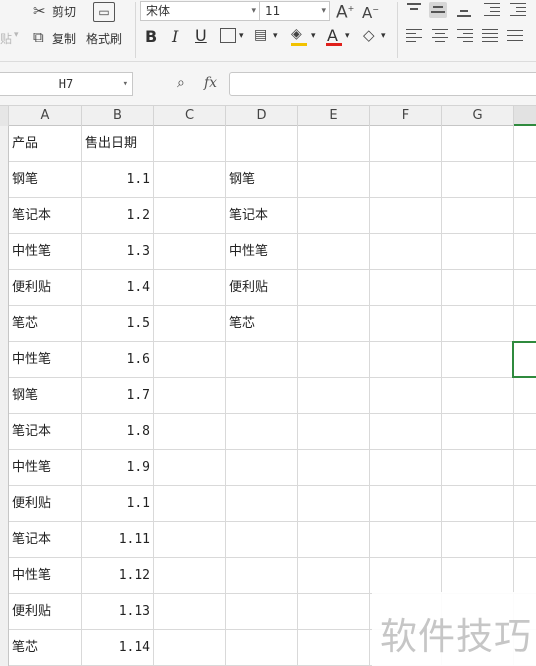 The height and width of the screenshot is (666, 536). What do you see at coordinates (262, 576) in the screenshot?
I see `cell-d13` at bounding box center [262, 576].